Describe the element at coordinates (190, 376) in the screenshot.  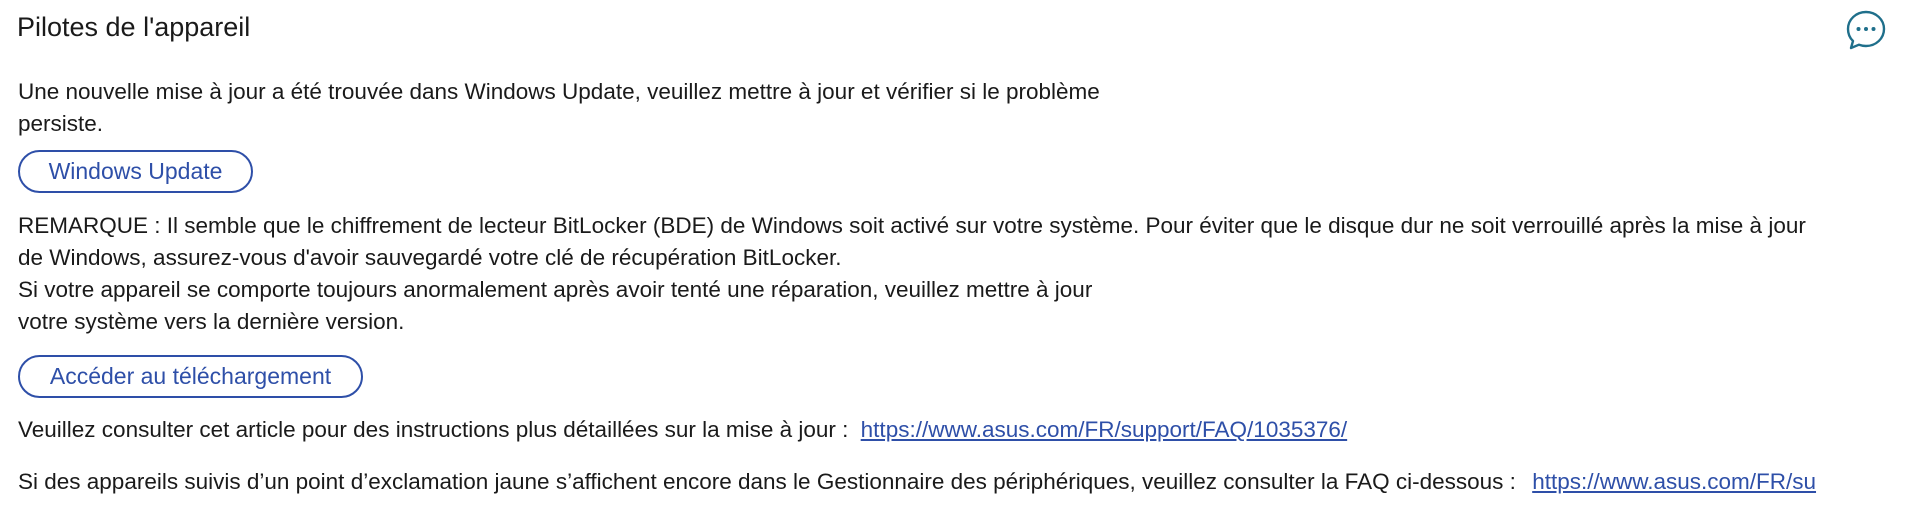
I see `download-button: Accéder au téléchargement` at that location.